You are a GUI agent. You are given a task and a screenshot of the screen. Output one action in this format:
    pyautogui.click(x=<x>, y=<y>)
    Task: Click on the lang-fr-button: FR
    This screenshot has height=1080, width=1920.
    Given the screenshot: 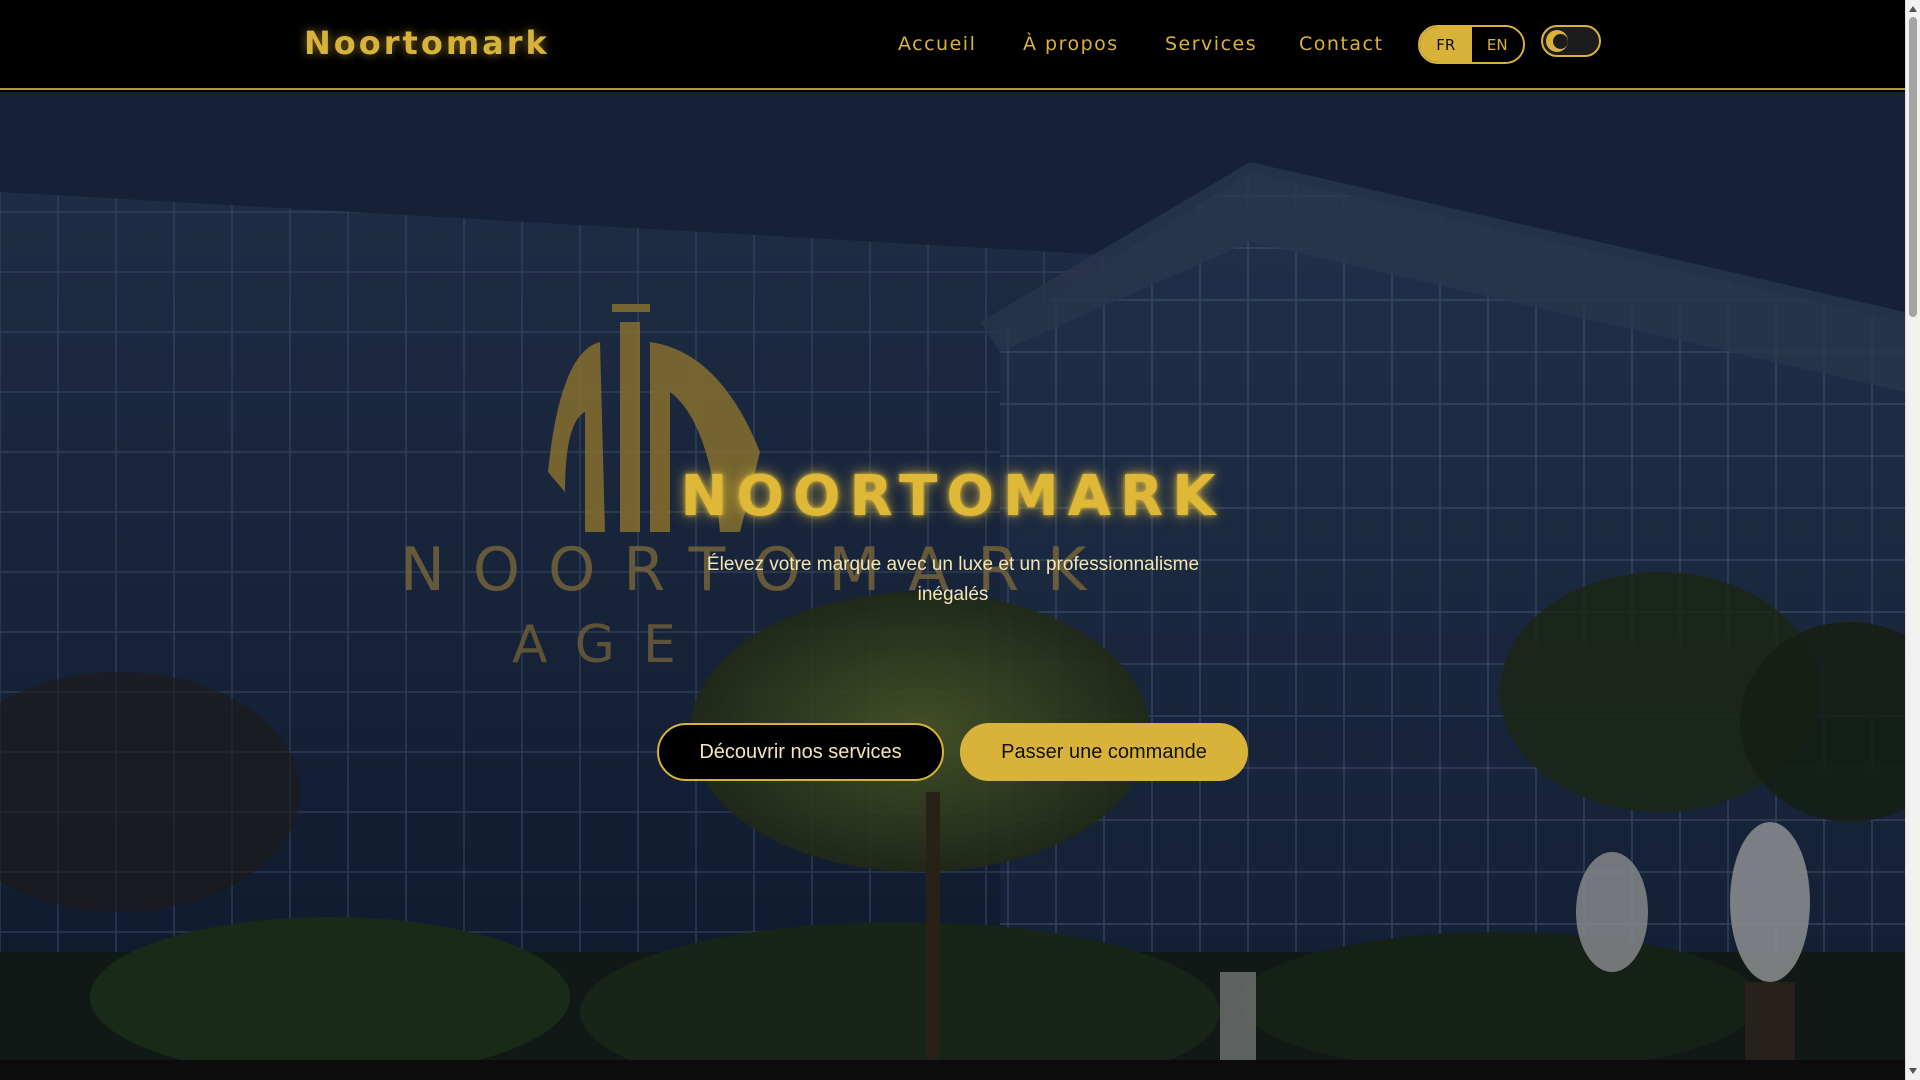 What is the action you would take?
    pyautogui.click(x=1446, y=44)
    